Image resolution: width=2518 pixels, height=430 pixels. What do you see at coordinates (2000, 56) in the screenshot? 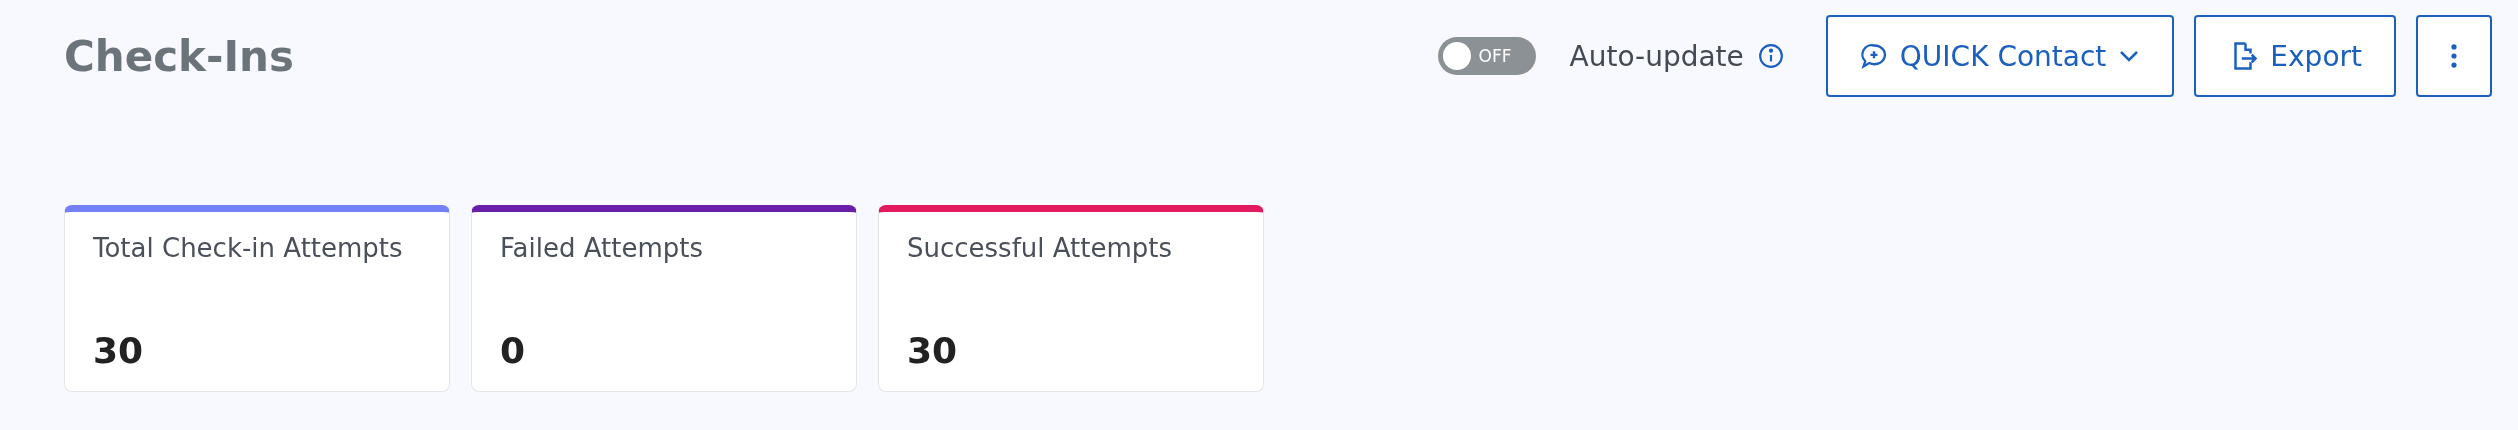
I see `quick-contact-button: QUICK Contact` at bounding box center [2000, 56].